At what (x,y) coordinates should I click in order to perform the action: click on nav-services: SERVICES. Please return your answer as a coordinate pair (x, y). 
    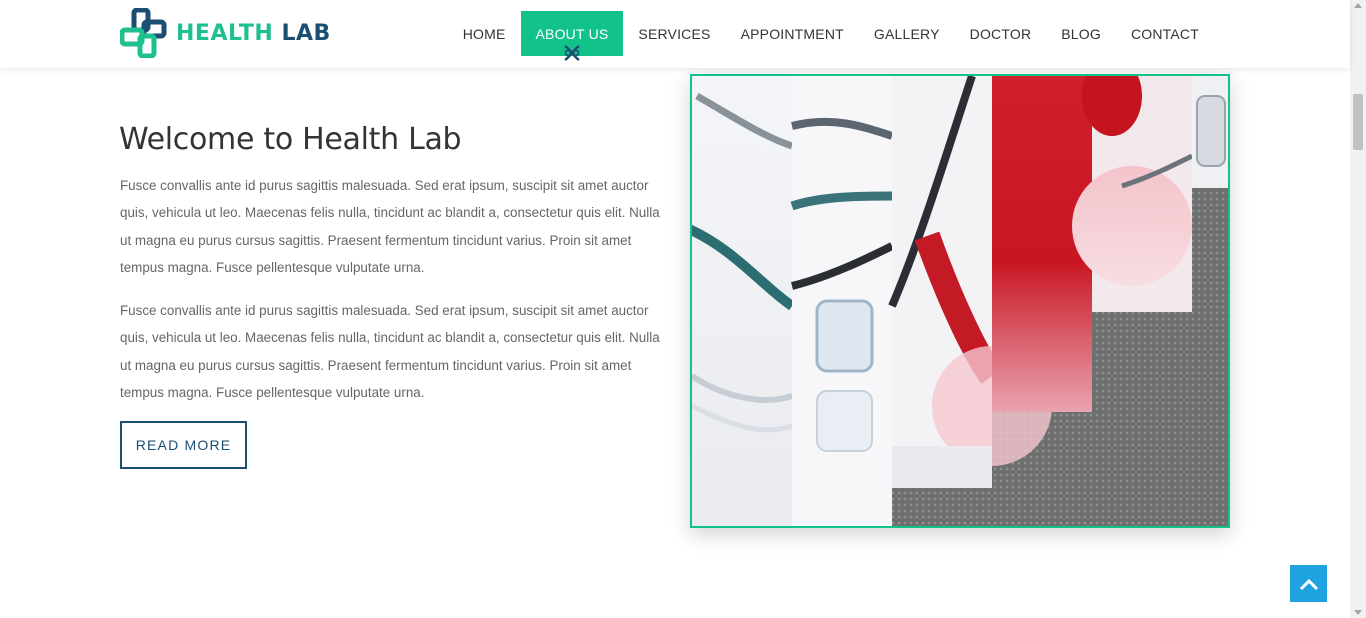
    Looking at the image, I should click on (674, 33).